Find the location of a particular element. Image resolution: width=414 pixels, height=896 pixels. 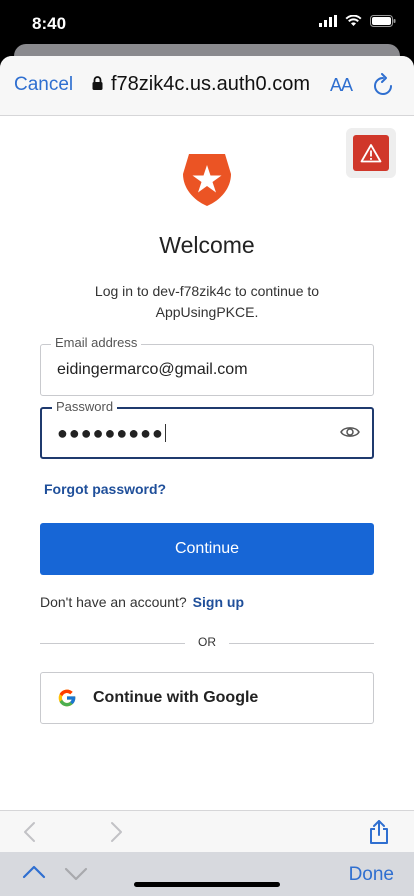

forward-chevron-icon is located at coordinates (117, 834).